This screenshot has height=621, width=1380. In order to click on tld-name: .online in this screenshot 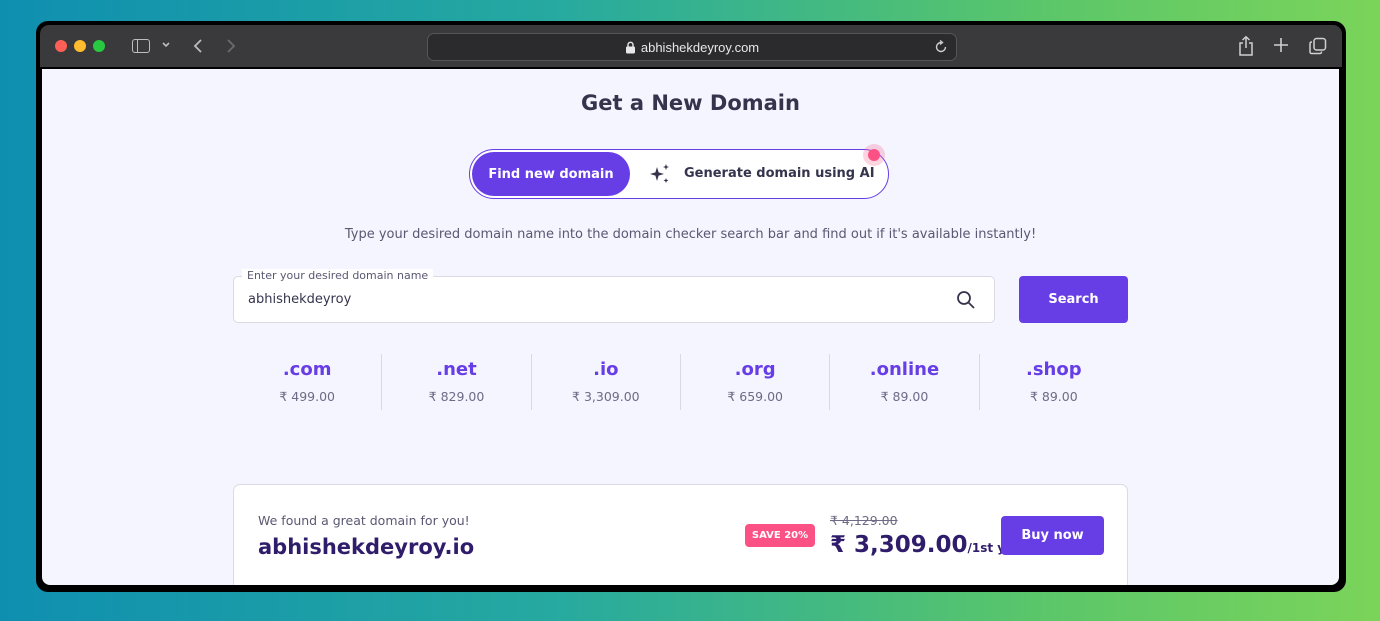, I will do `click(904, 369)`.